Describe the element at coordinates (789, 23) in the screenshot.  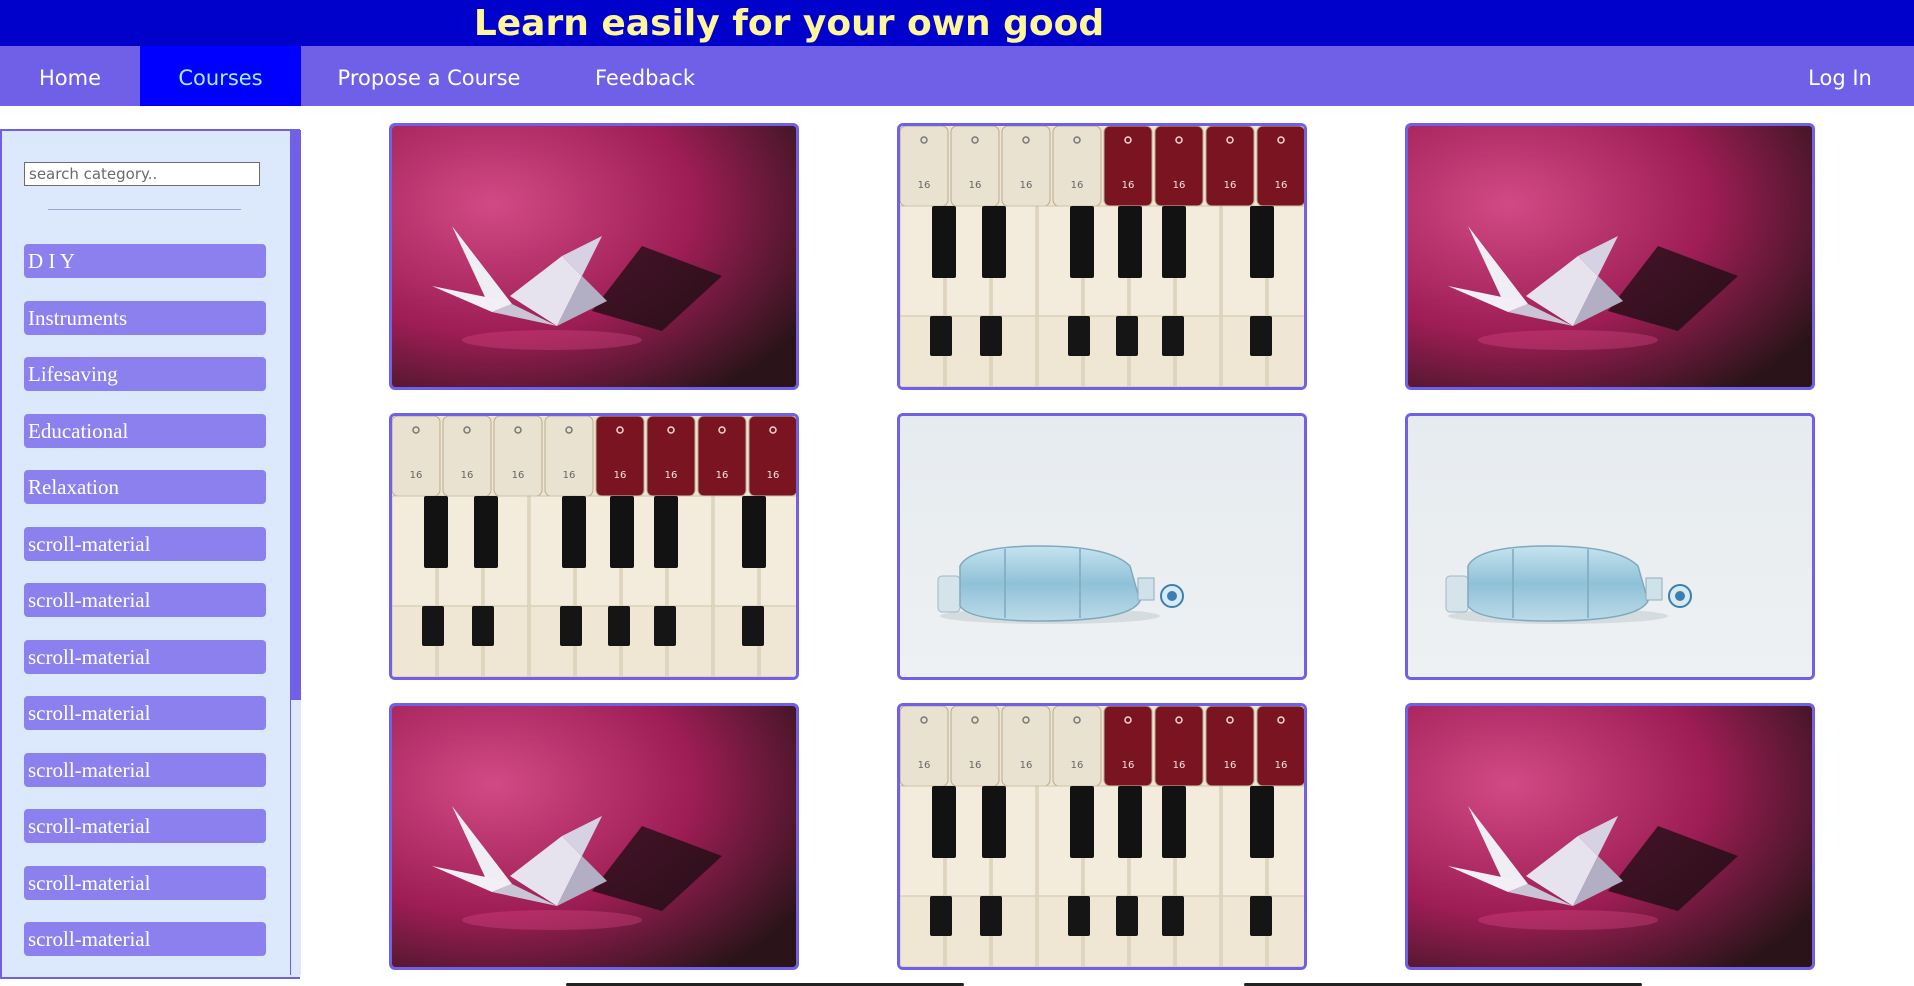
I see `site-title: Learn easily for your own good` at that location.